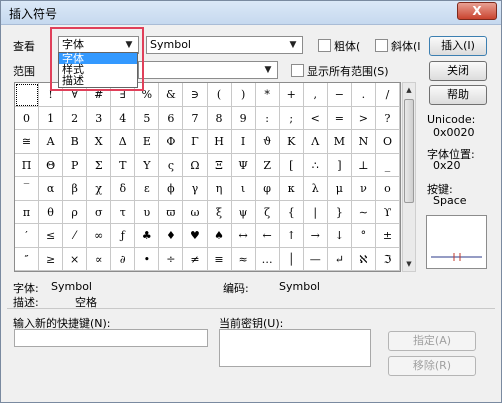 This screenshot has height=403, width=502. I want to click on symbol-cell: ], so click(339, 165).